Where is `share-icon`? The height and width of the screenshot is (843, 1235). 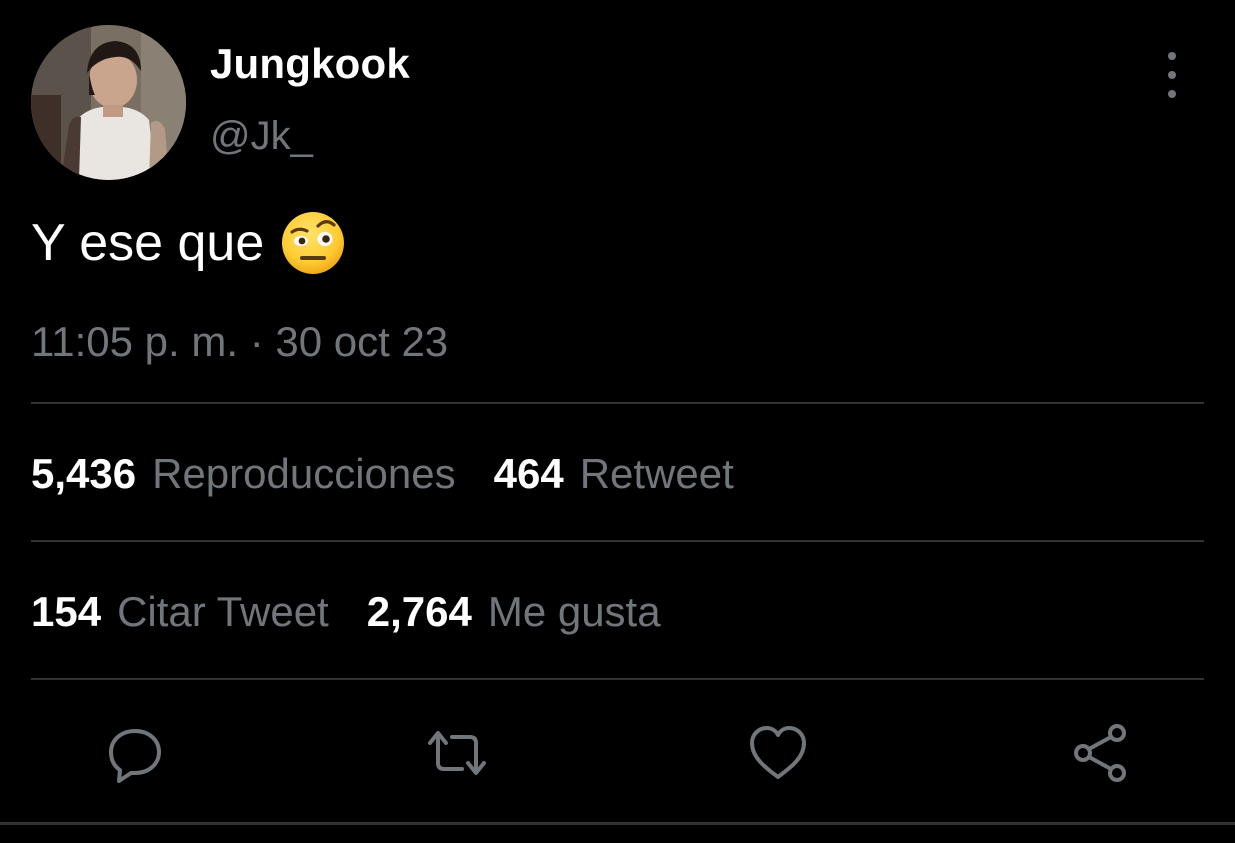 share-icon is located at coordinates (1100, 753).